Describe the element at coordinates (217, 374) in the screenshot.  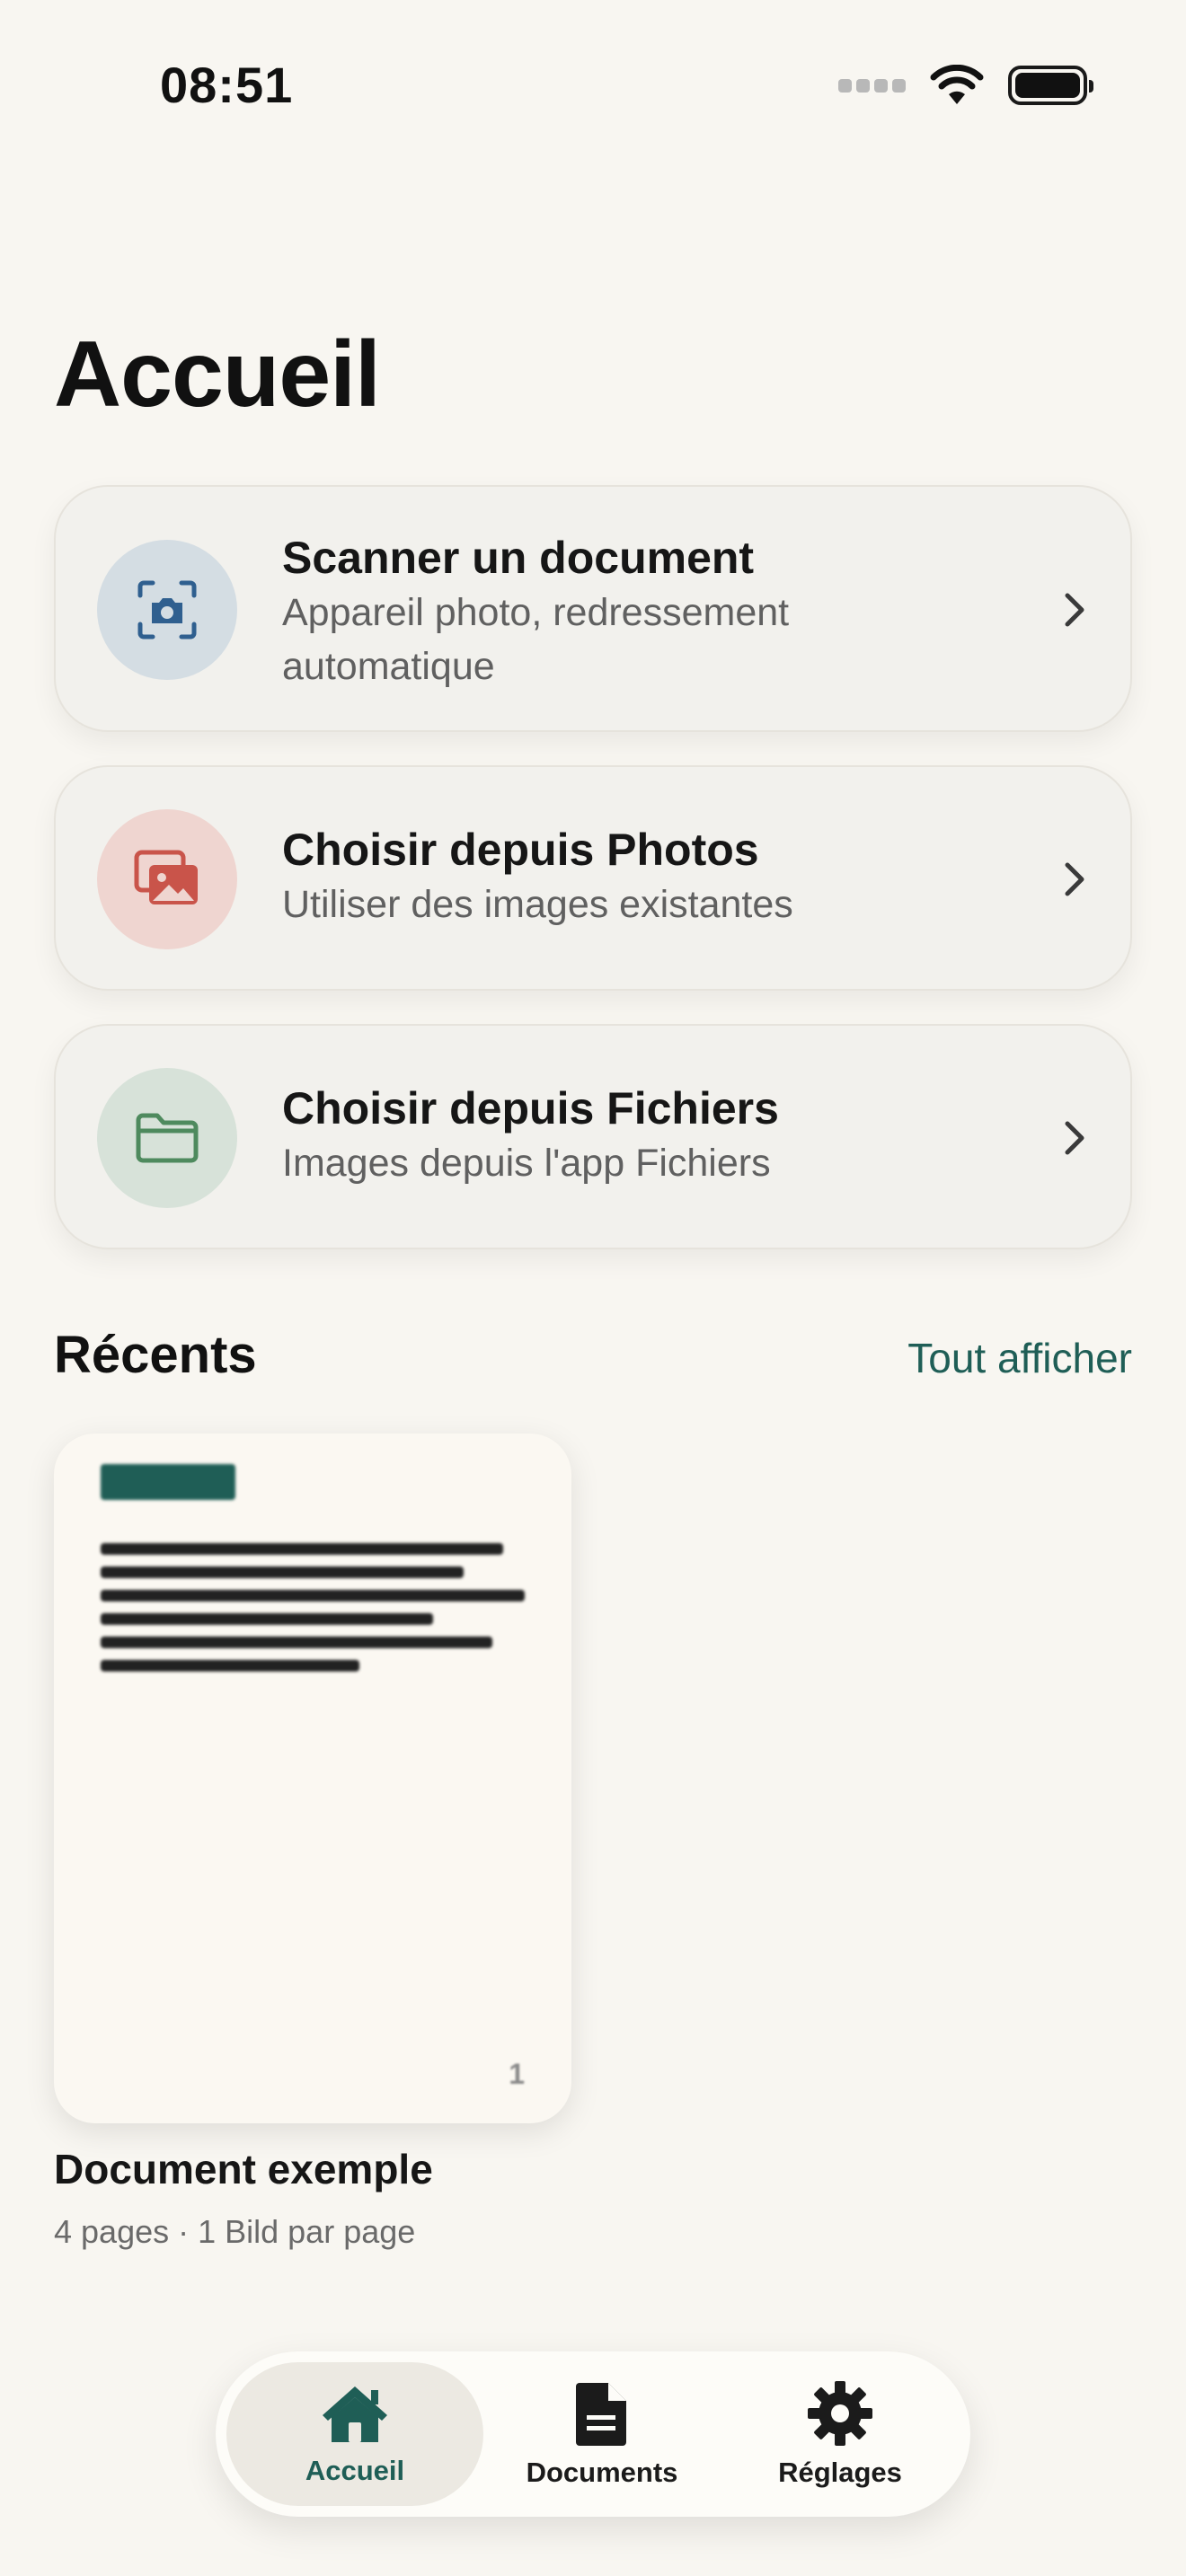
I see `page-title: Accueil` at that location.